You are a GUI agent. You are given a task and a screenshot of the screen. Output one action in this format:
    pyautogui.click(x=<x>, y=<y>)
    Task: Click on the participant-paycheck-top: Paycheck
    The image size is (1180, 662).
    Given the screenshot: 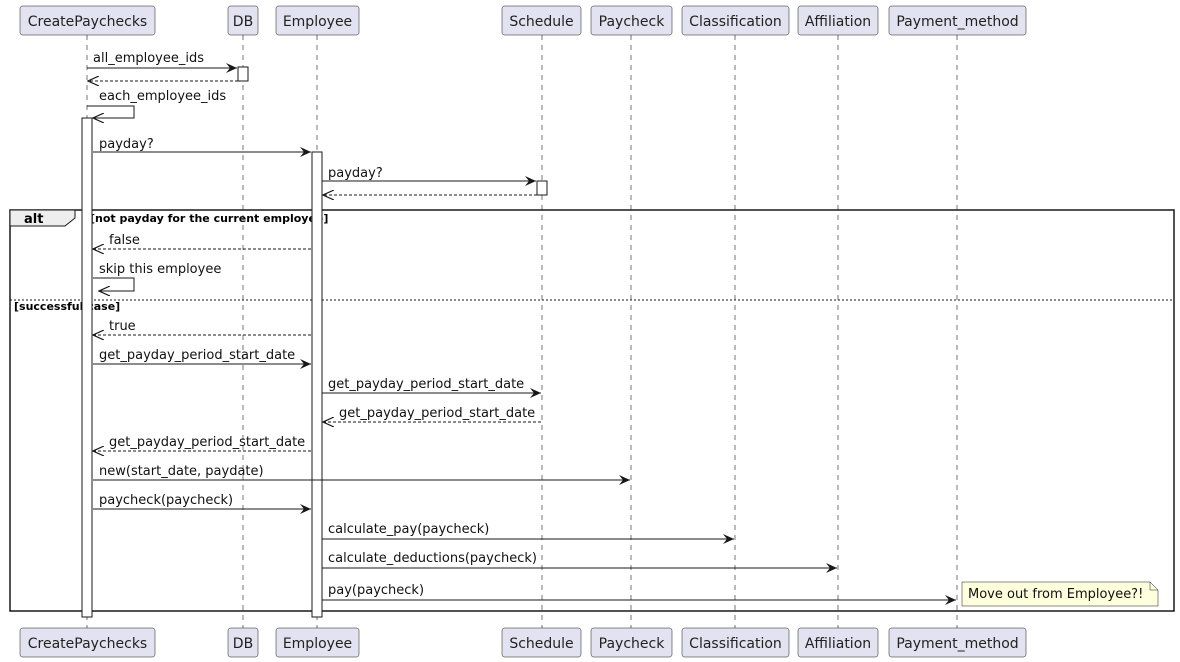 What is the action you would take?
    pyautogui.click(x=631, y=20)
    